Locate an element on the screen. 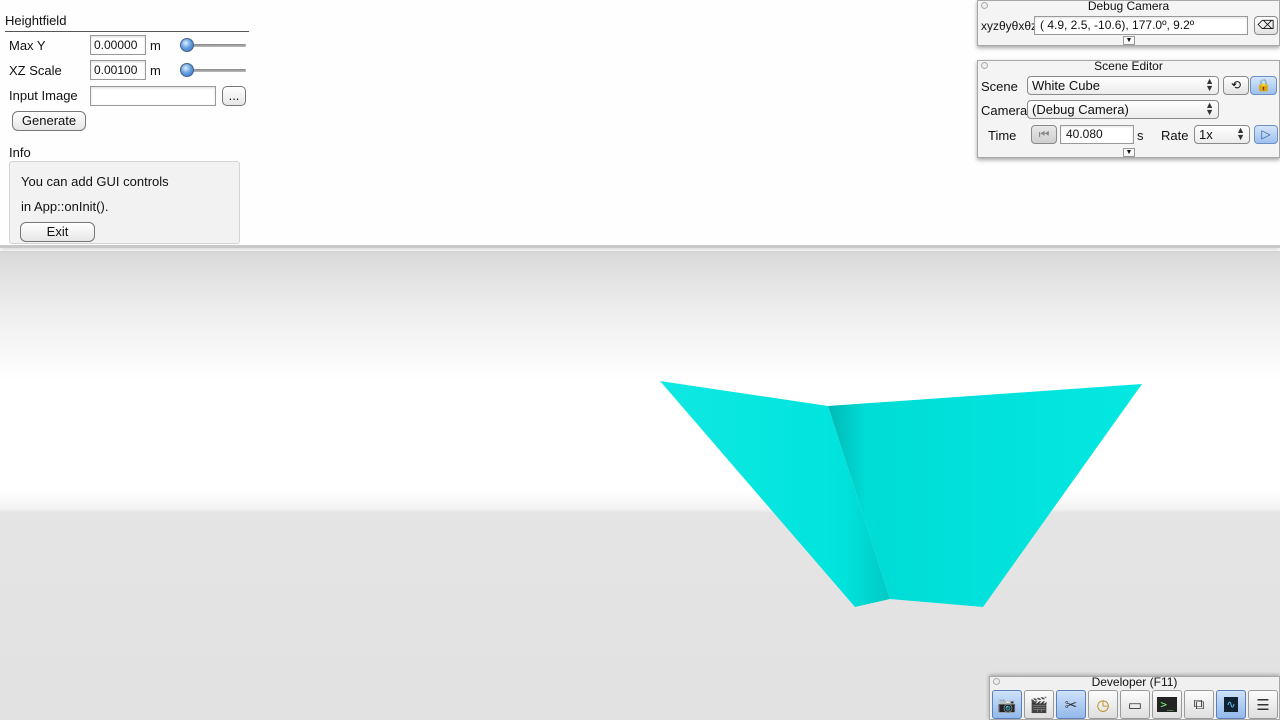  rate-select-value: 1x is located at coordinates (1206, 134).